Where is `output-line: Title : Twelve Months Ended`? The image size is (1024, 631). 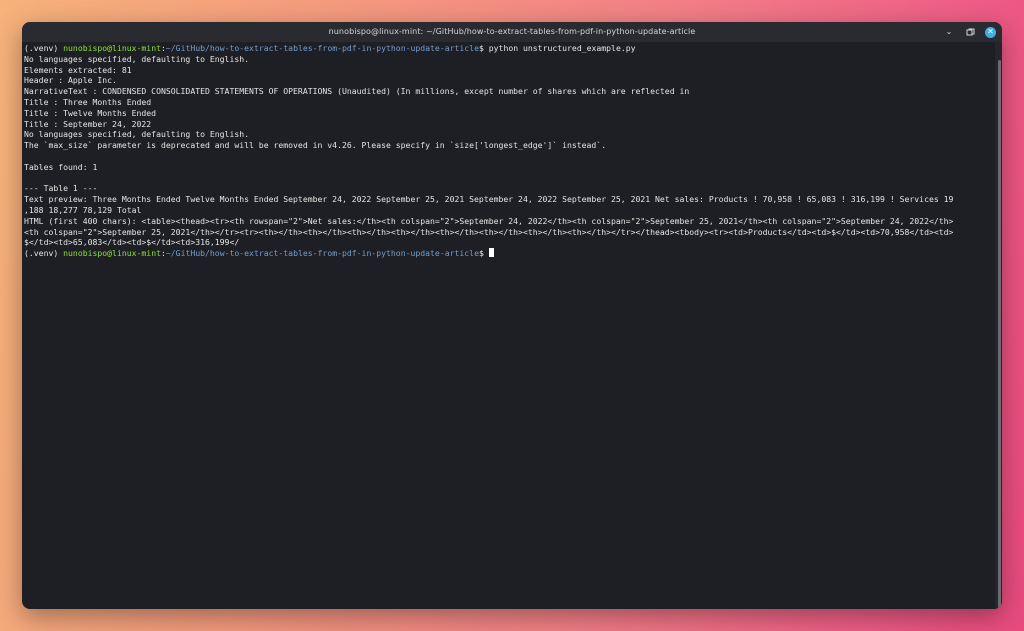 output-line: Title : Twelve Months Ended is located at coordinates (90, 112).